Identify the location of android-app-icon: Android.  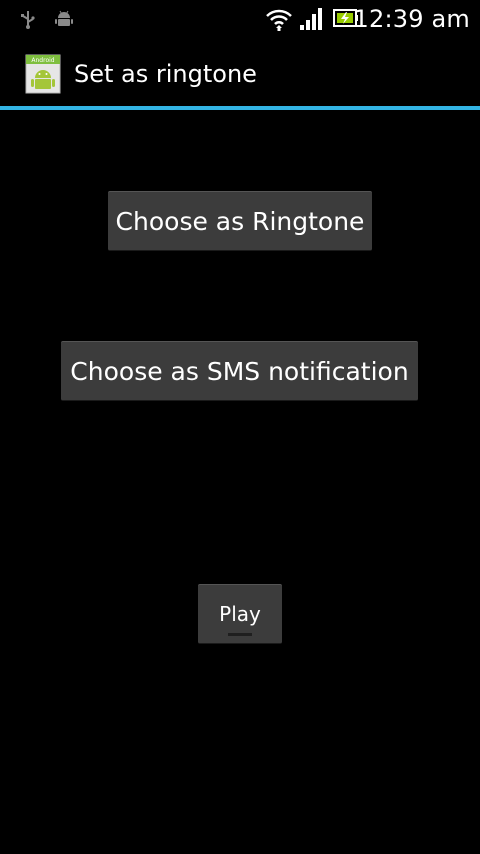
(43, 74).